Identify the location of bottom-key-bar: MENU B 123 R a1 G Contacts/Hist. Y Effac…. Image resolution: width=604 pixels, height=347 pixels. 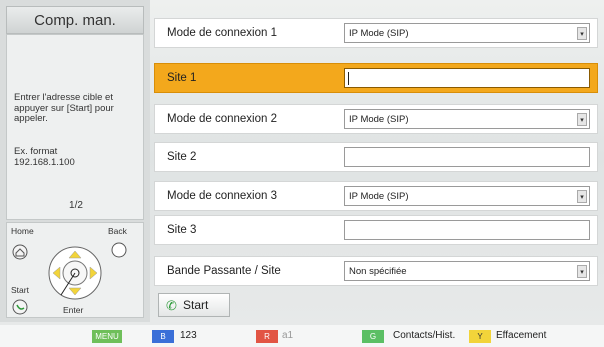
(302, 336).